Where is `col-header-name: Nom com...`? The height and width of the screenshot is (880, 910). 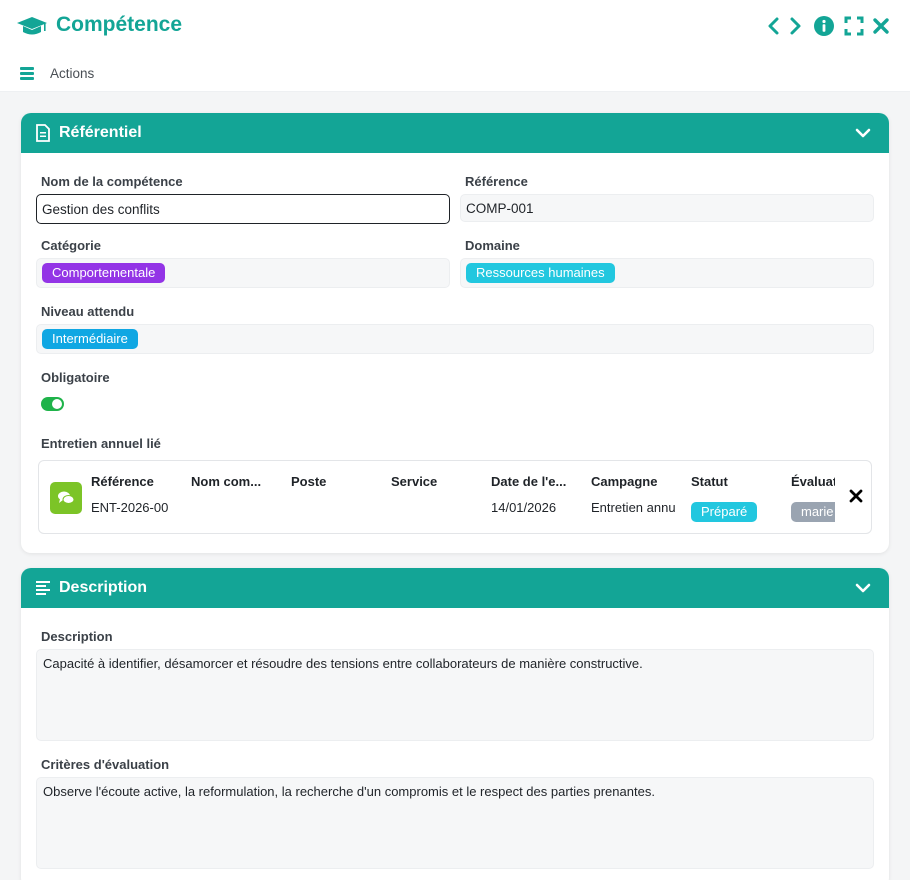 col-header-name: Nom com... is located at coordinates (226, 481).